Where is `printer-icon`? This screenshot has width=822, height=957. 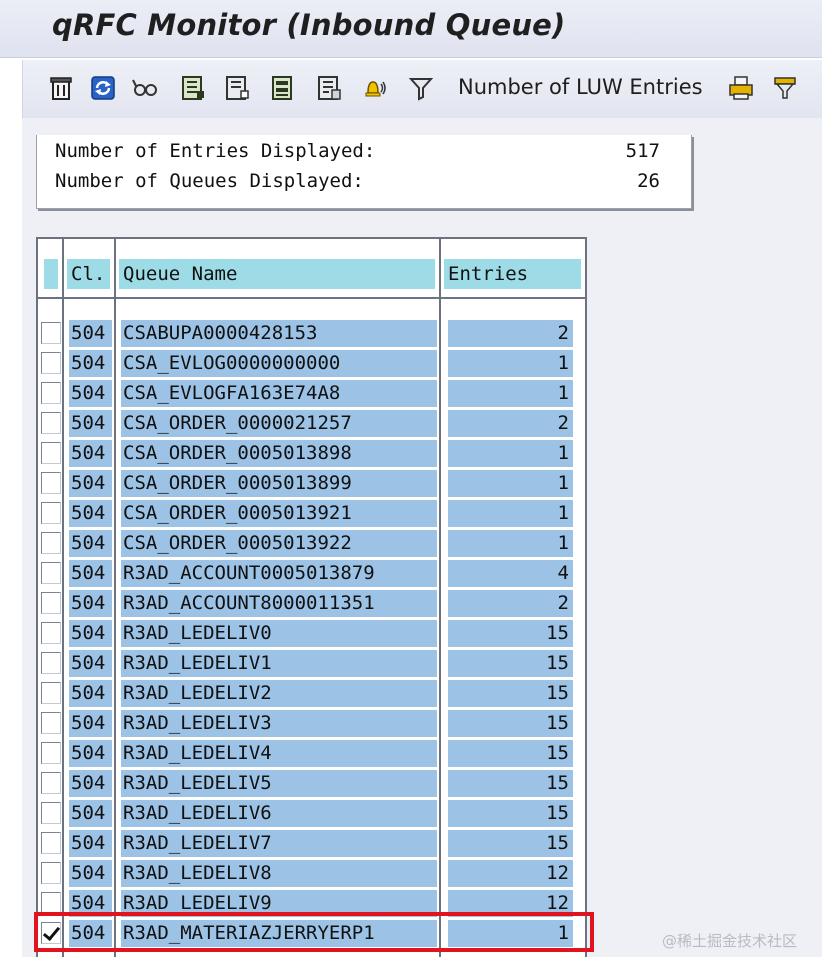
printer-icon is located at coordinates (741, 88).